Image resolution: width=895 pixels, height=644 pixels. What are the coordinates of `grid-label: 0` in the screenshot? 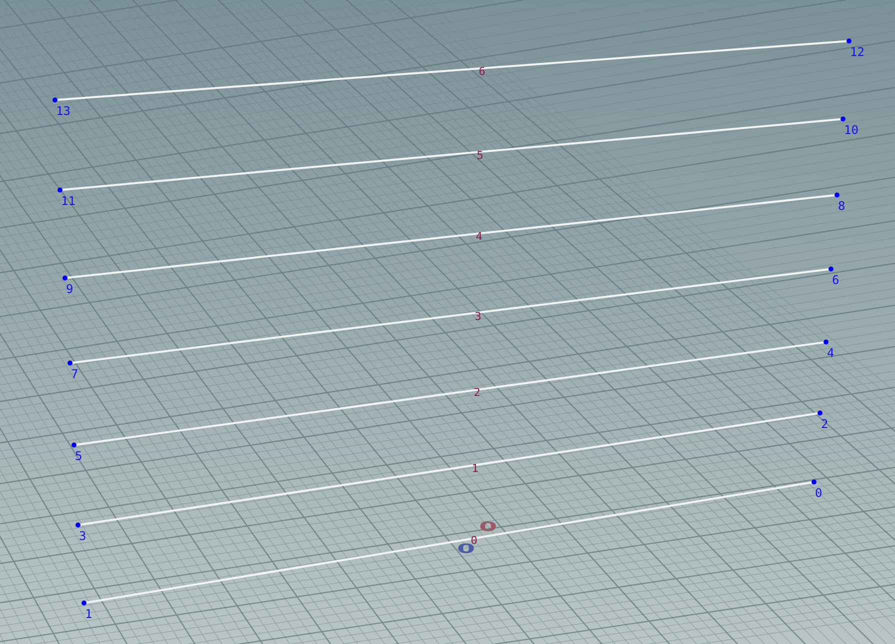 It's located at (488, 526).